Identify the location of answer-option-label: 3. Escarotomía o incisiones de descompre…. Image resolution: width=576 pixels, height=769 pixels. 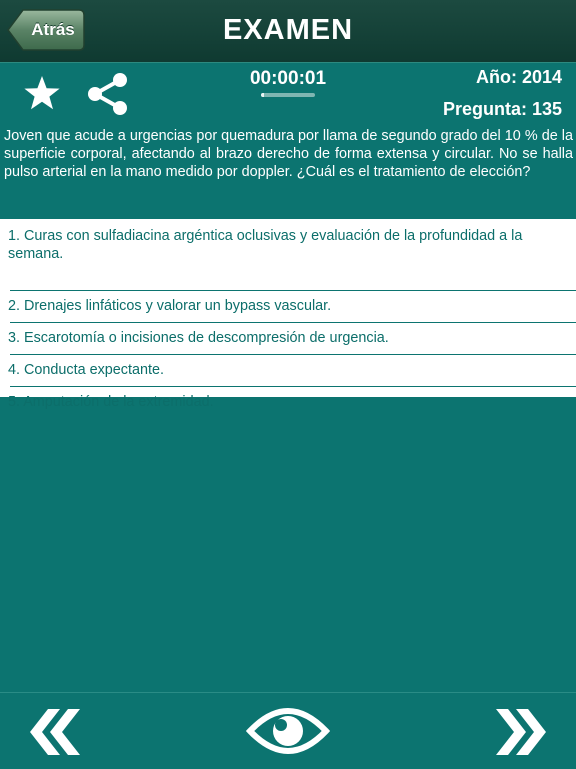
(198, 338).